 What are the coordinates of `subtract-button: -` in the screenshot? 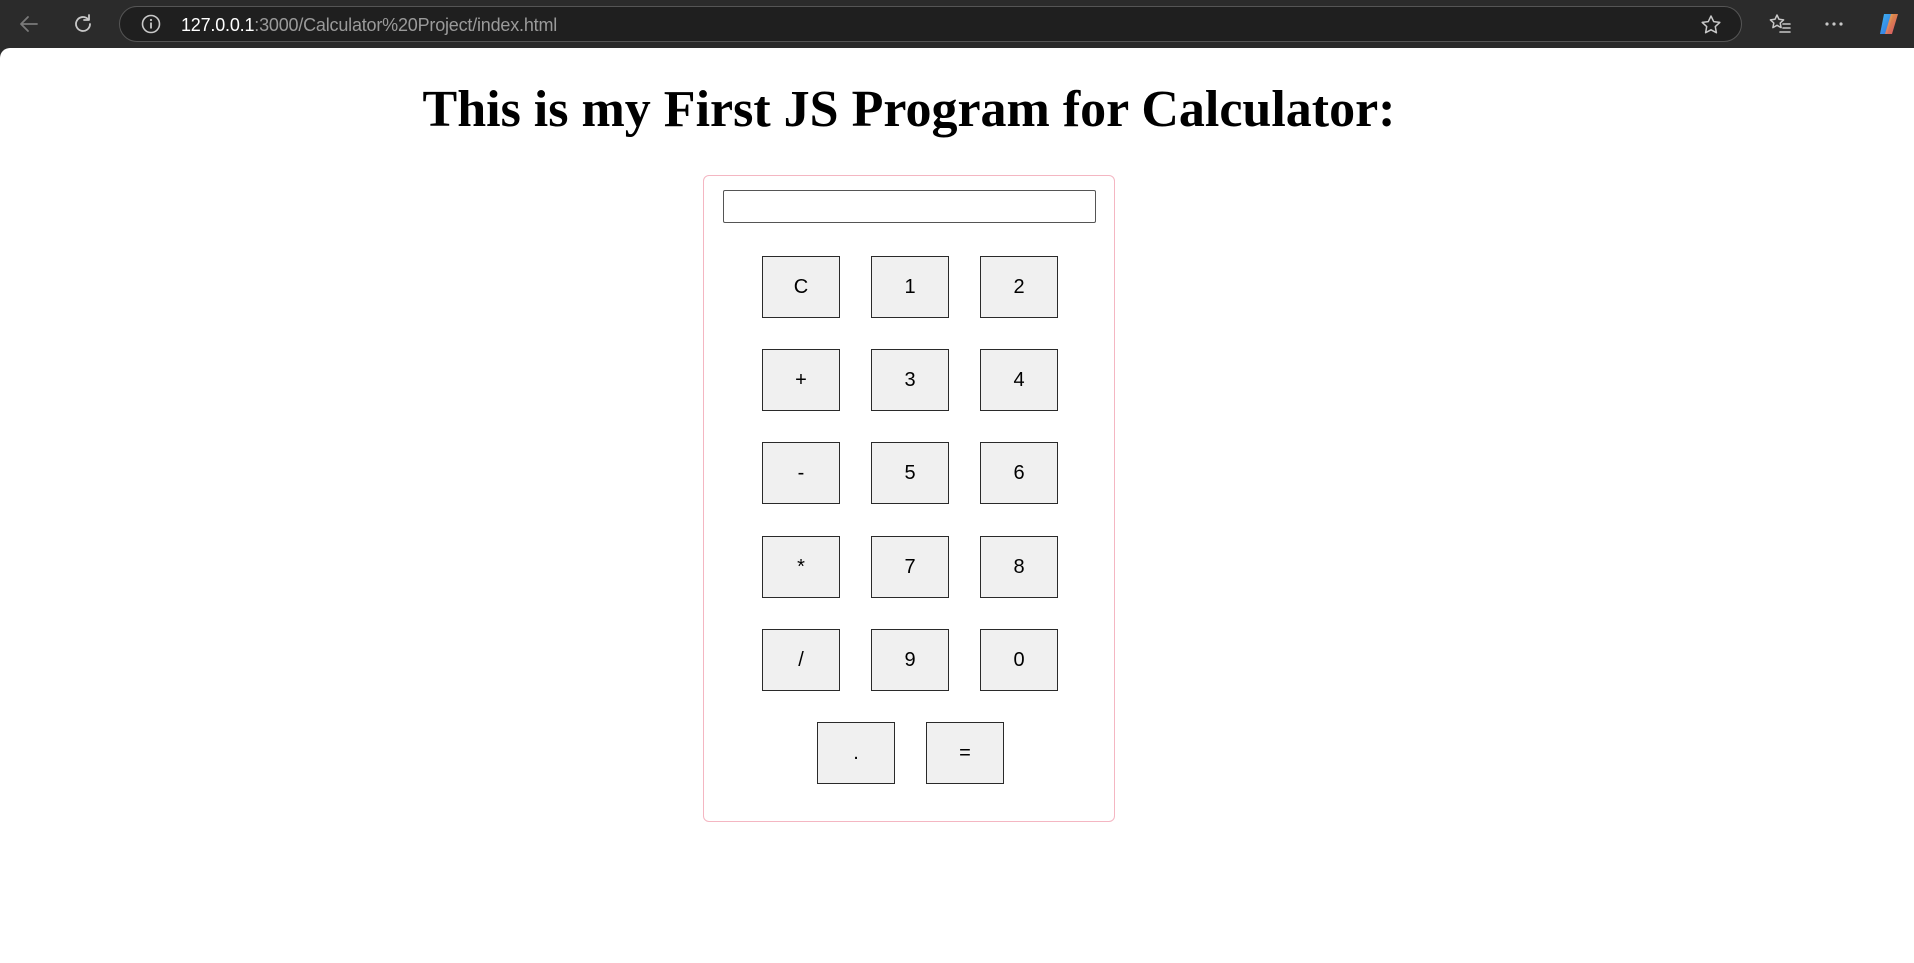 It's located at (801, 473).